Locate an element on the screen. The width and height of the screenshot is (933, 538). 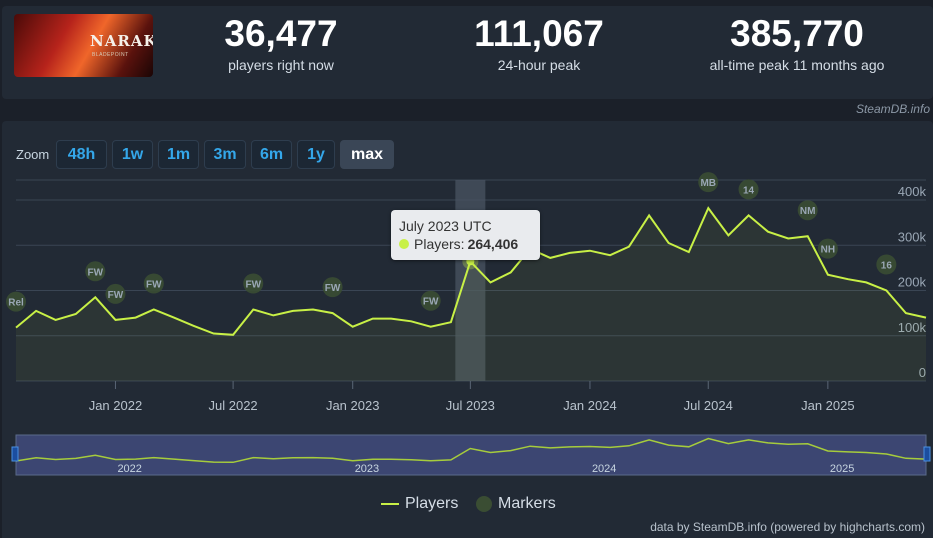
x-tick-label: Jul 2024 is located at coordinates (708, 405).